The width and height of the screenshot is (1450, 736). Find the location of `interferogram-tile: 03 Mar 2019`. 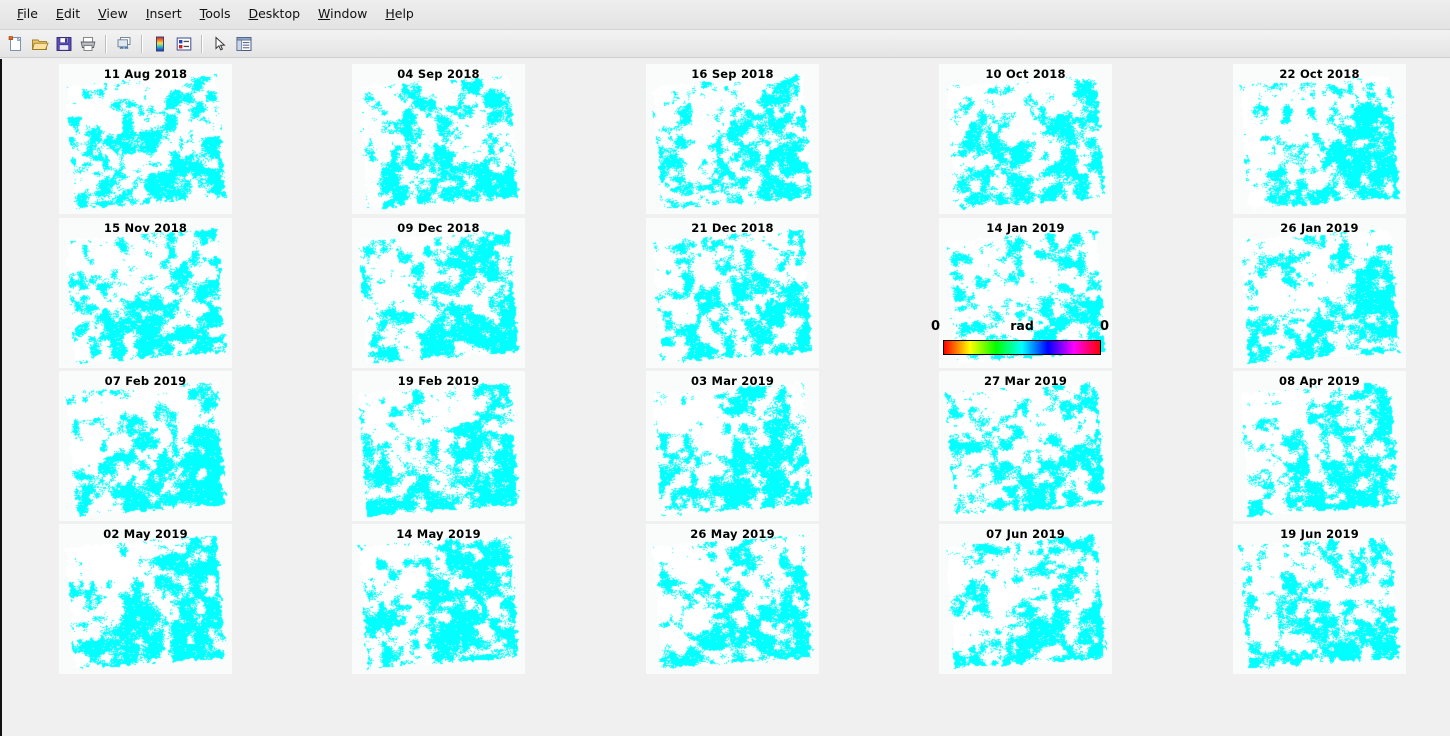

interferogram-tile: 03 Mar 2019 is located at coordinates (732, 446).